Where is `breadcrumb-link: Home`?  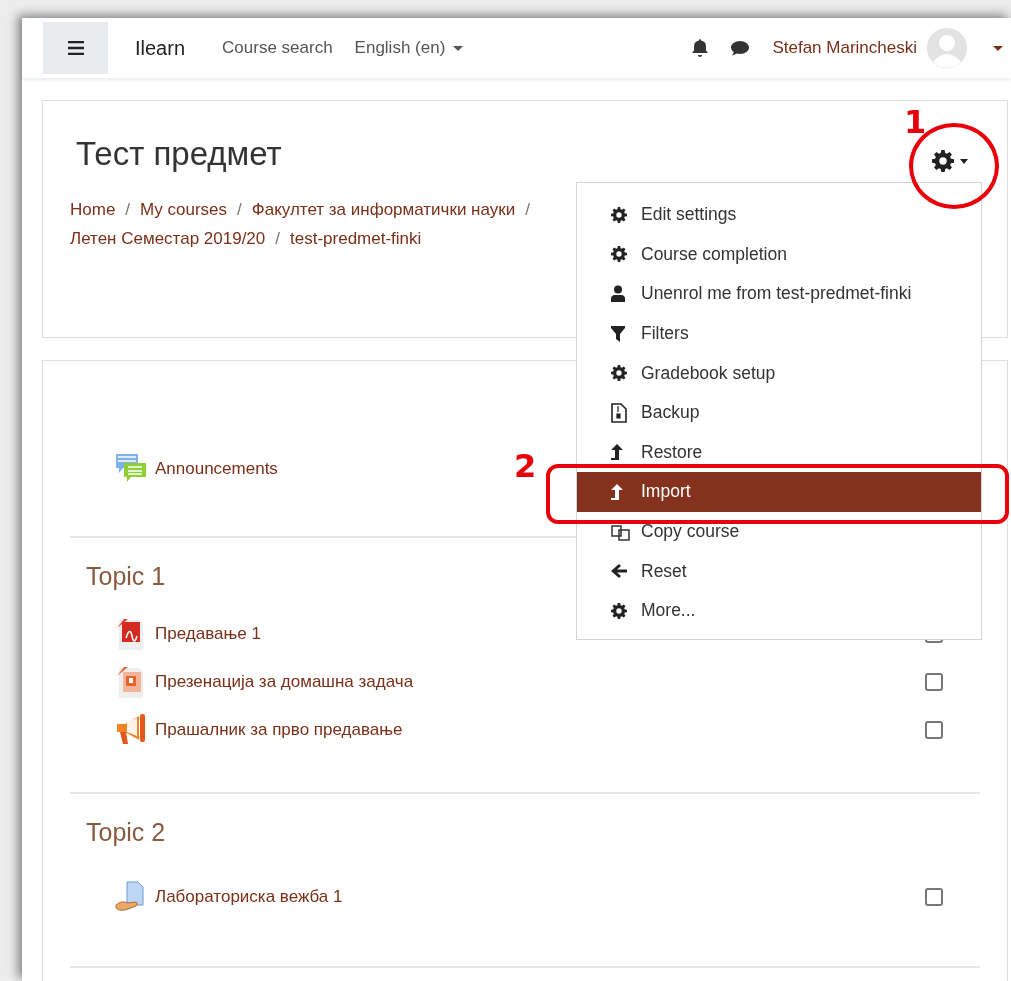
breadcrumb-link: Home is located at coordinates (93, 209).